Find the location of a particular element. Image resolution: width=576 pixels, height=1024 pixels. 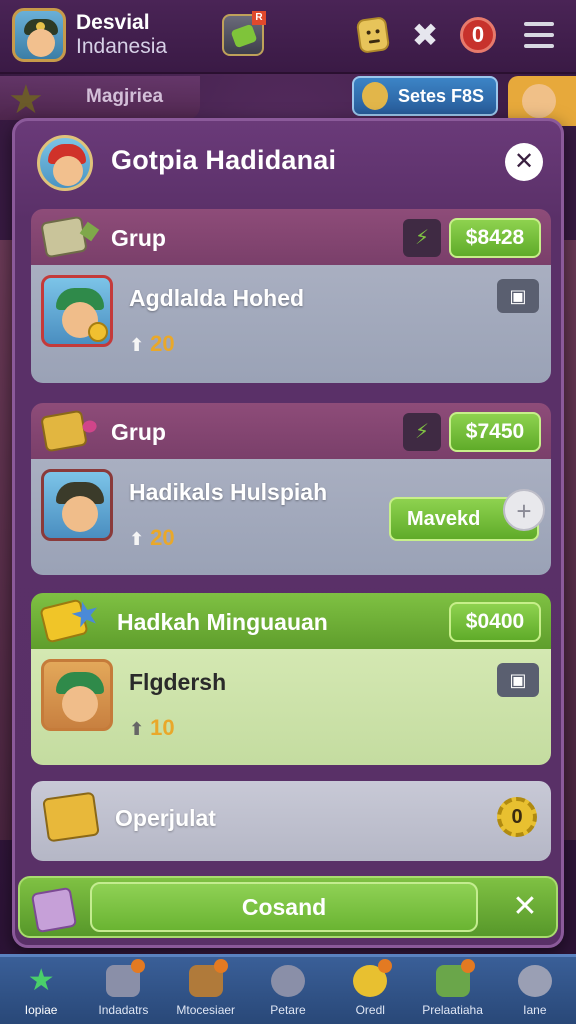

price-button: $8428 is located at coordinates (495, 238).